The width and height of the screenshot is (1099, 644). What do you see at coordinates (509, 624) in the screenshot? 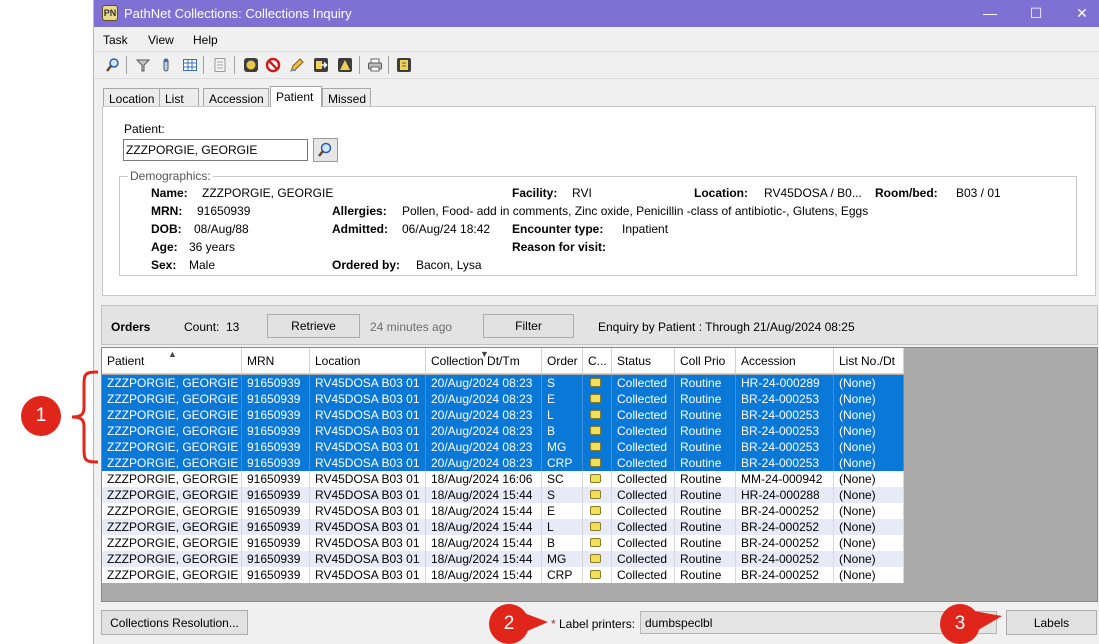
I see `callout-2: 2` at bounding box center [509, 624].